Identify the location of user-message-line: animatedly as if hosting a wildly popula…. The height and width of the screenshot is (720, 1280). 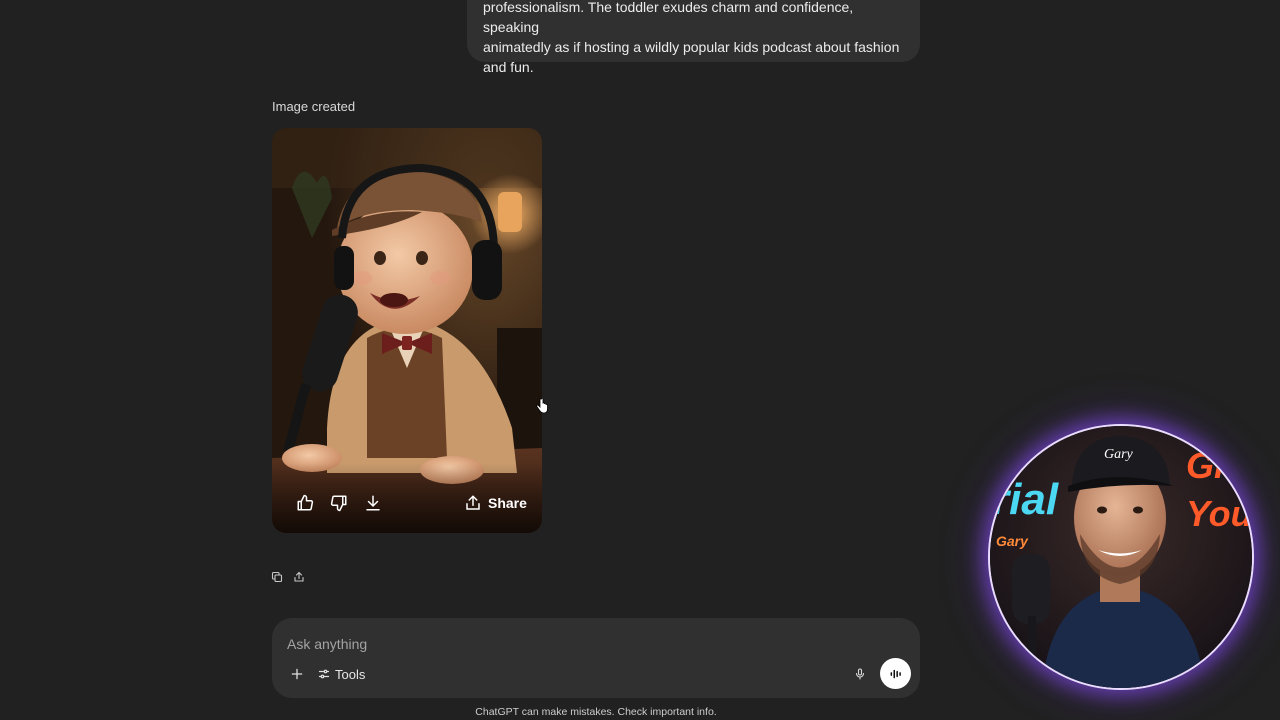
(691, 47).